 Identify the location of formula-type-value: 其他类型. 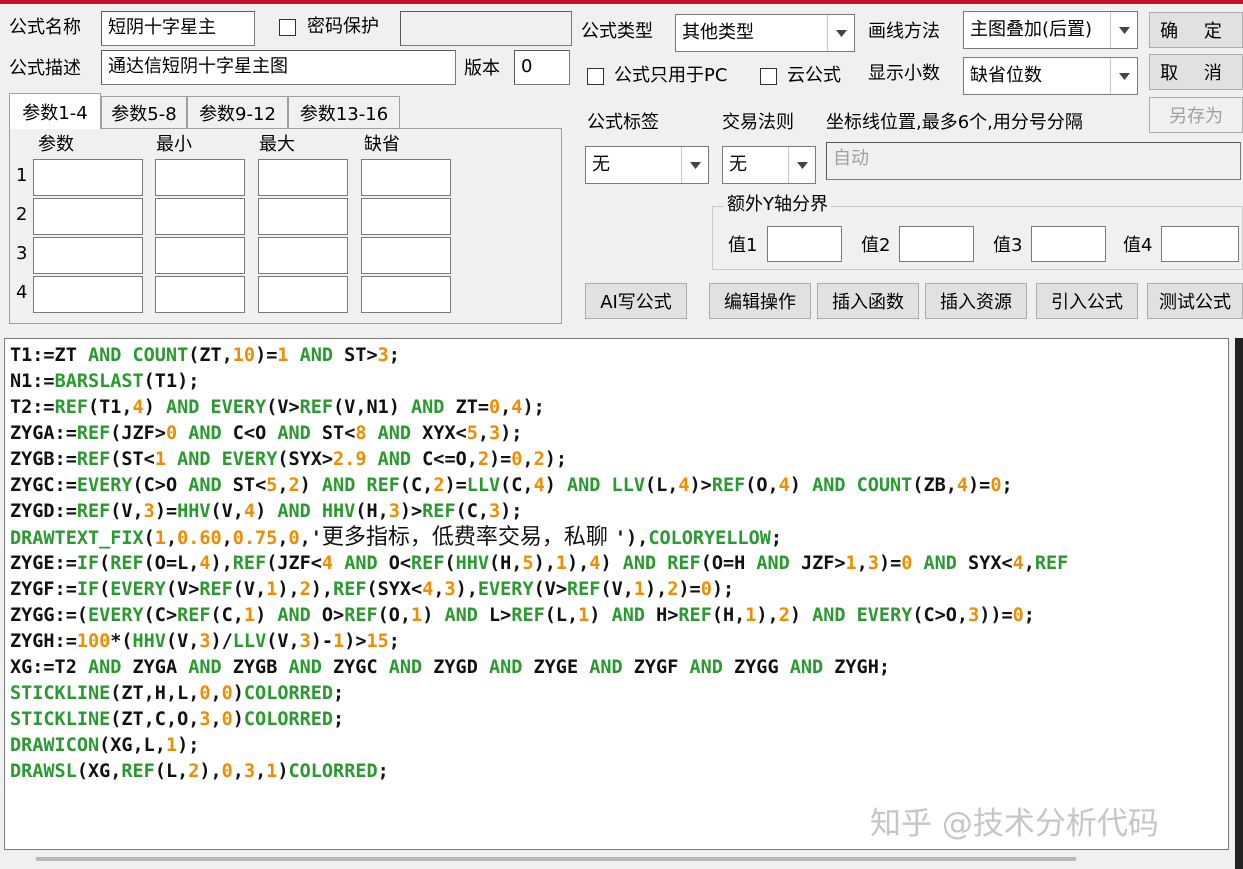
(718, 32).